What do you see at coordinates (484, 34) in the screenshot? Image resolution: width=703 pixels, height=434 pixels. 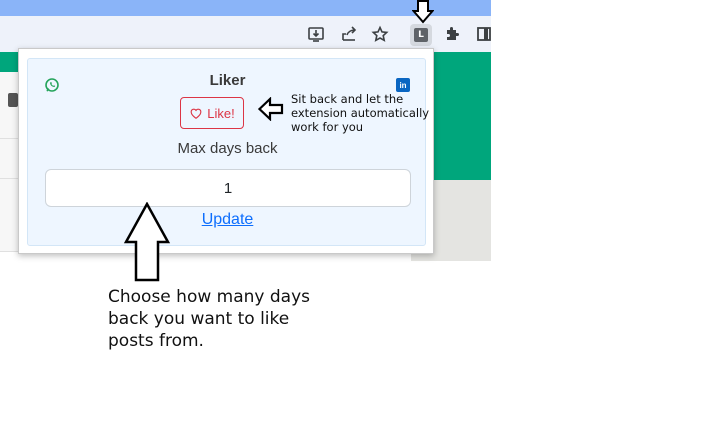 I see `sidepanel-icon` at bounding box center [484, 34].